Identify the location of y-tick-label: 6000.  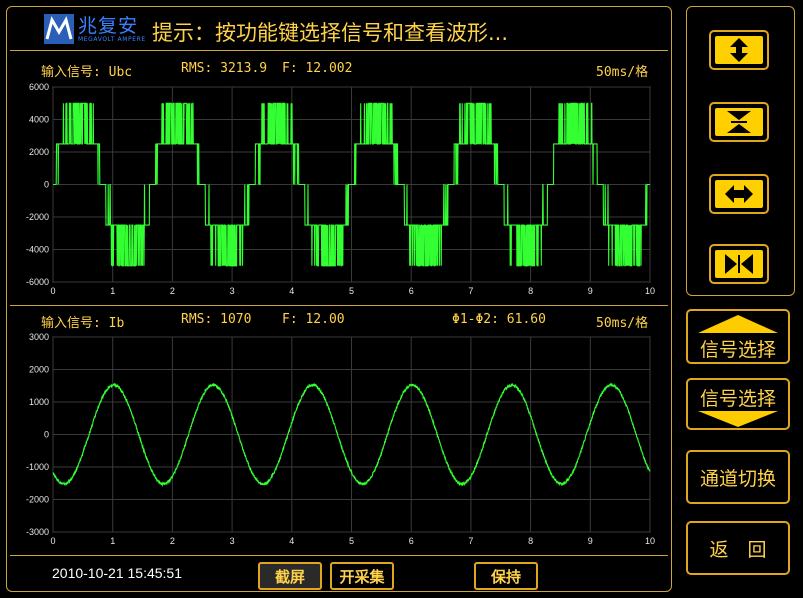
(39, 87).